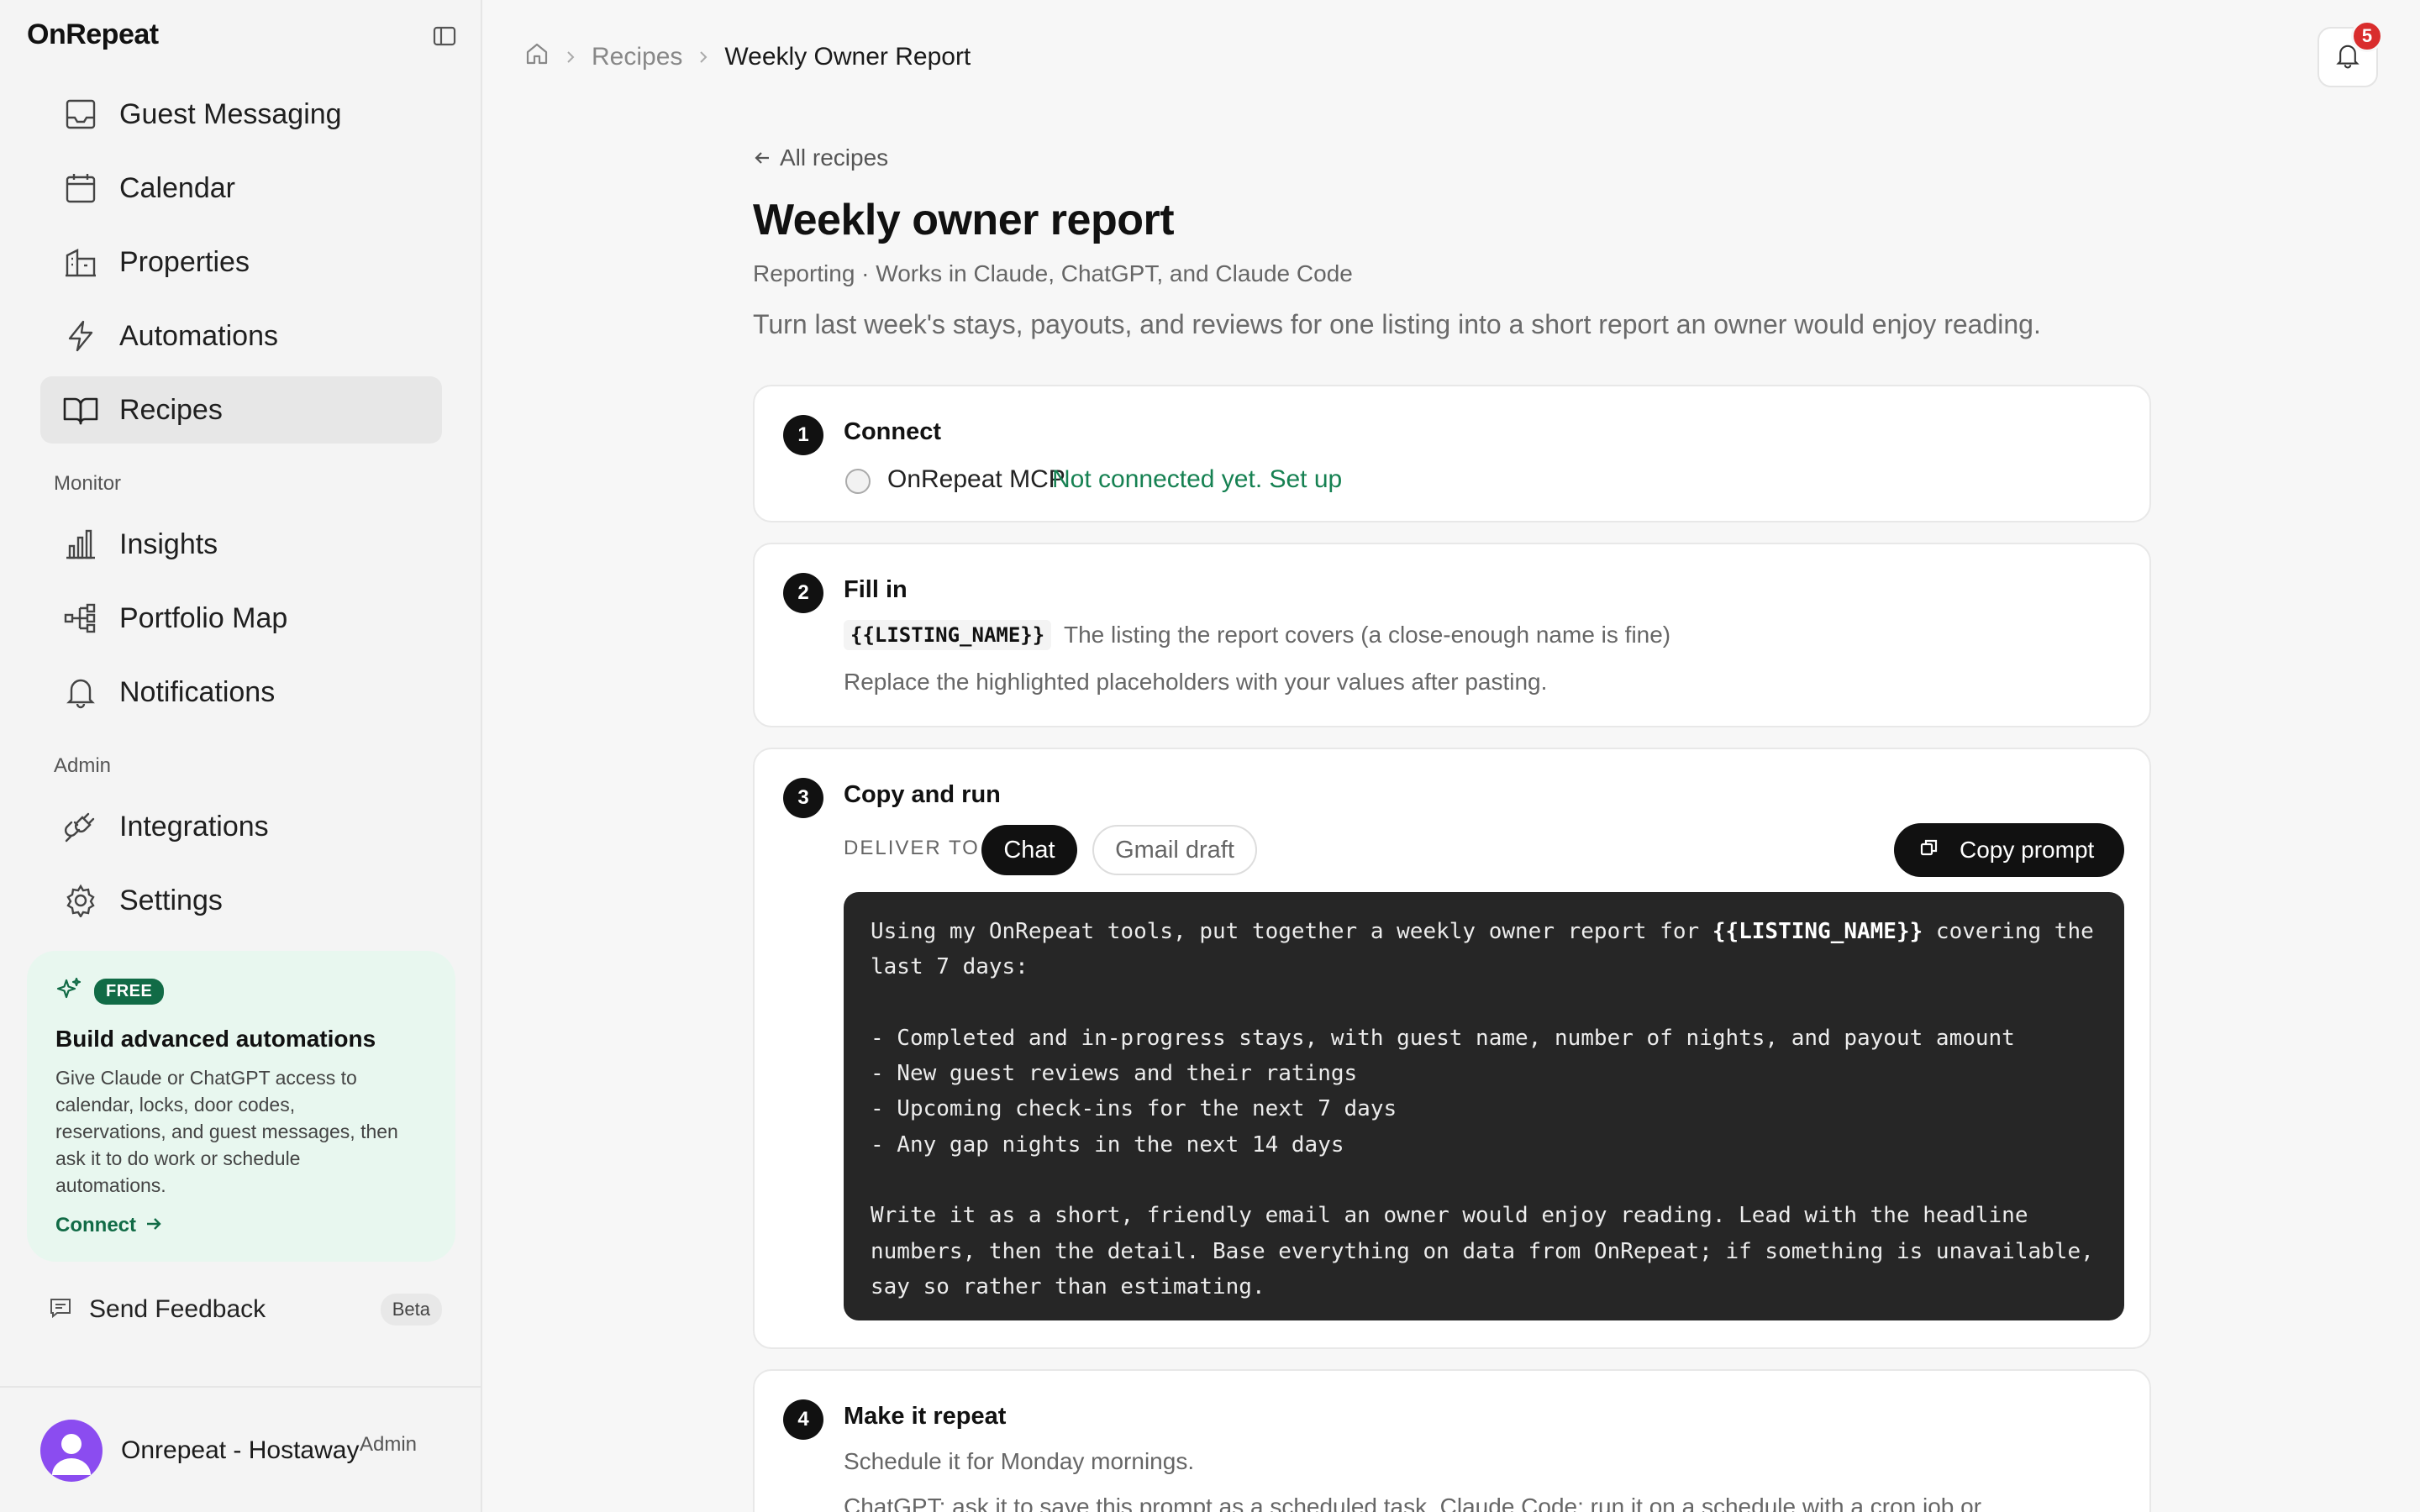  Describe the element at coordinates (976, 479) in the screenshot. I see `mcp-service-name: OnRepeat MCP` at that location.